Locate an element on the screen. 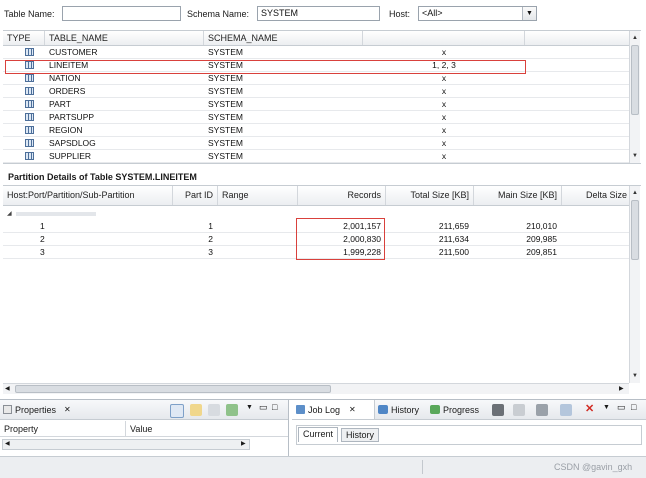 This screenshot has width=646, height=478. host-select: <All> ▼ is located at coordinates (477, 13).